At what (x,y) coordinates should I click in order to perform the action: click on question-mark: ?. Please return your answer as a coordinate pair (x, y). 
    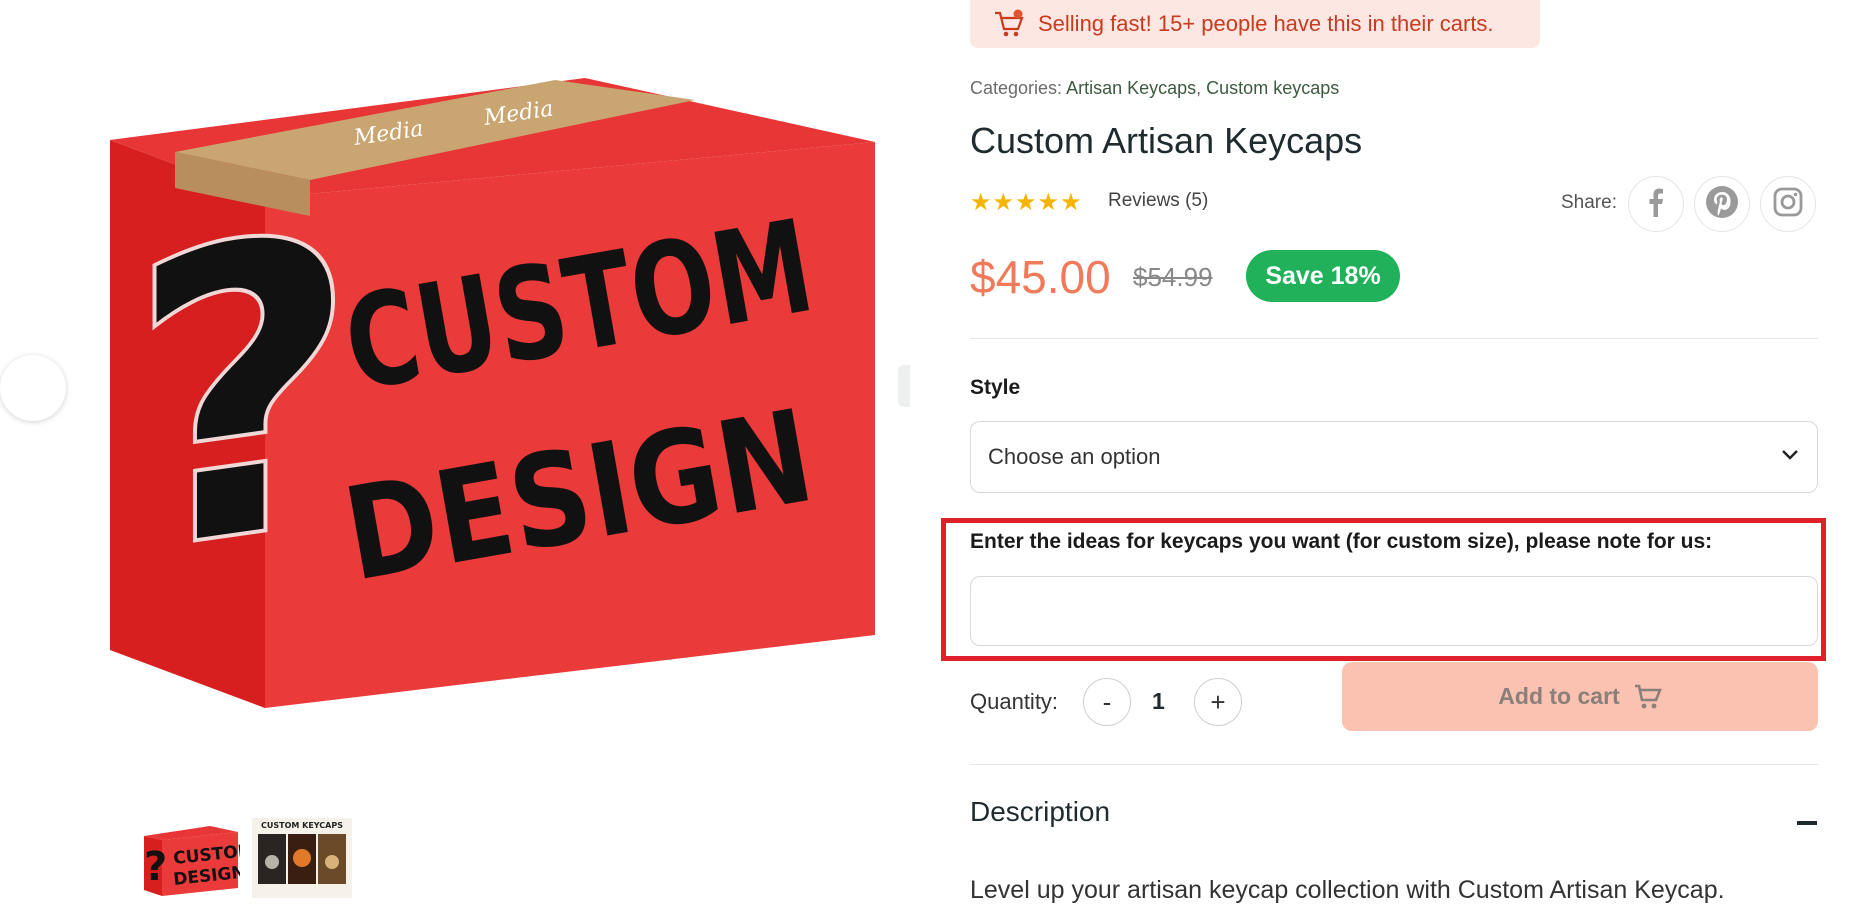
    Looking at the image, I should click on (243, 395).